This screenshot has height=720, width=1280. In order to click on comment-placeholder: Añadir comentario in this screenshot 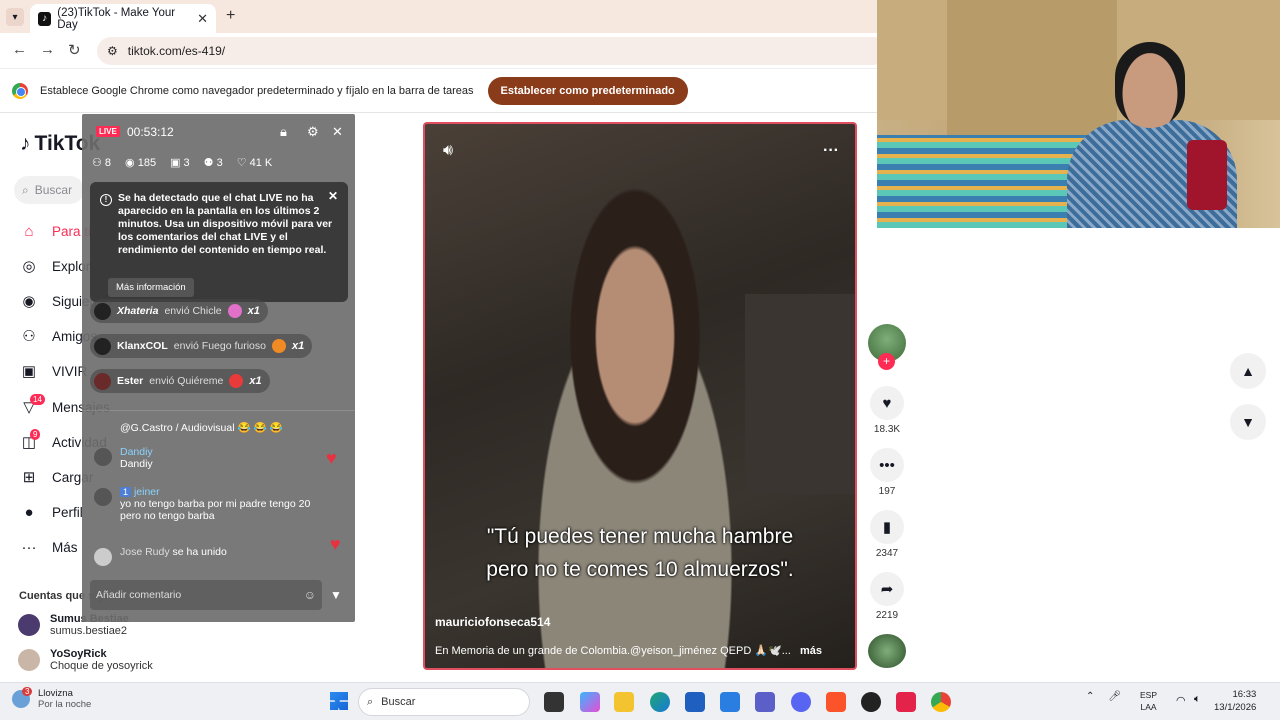, I will do `click(139, 595)`.